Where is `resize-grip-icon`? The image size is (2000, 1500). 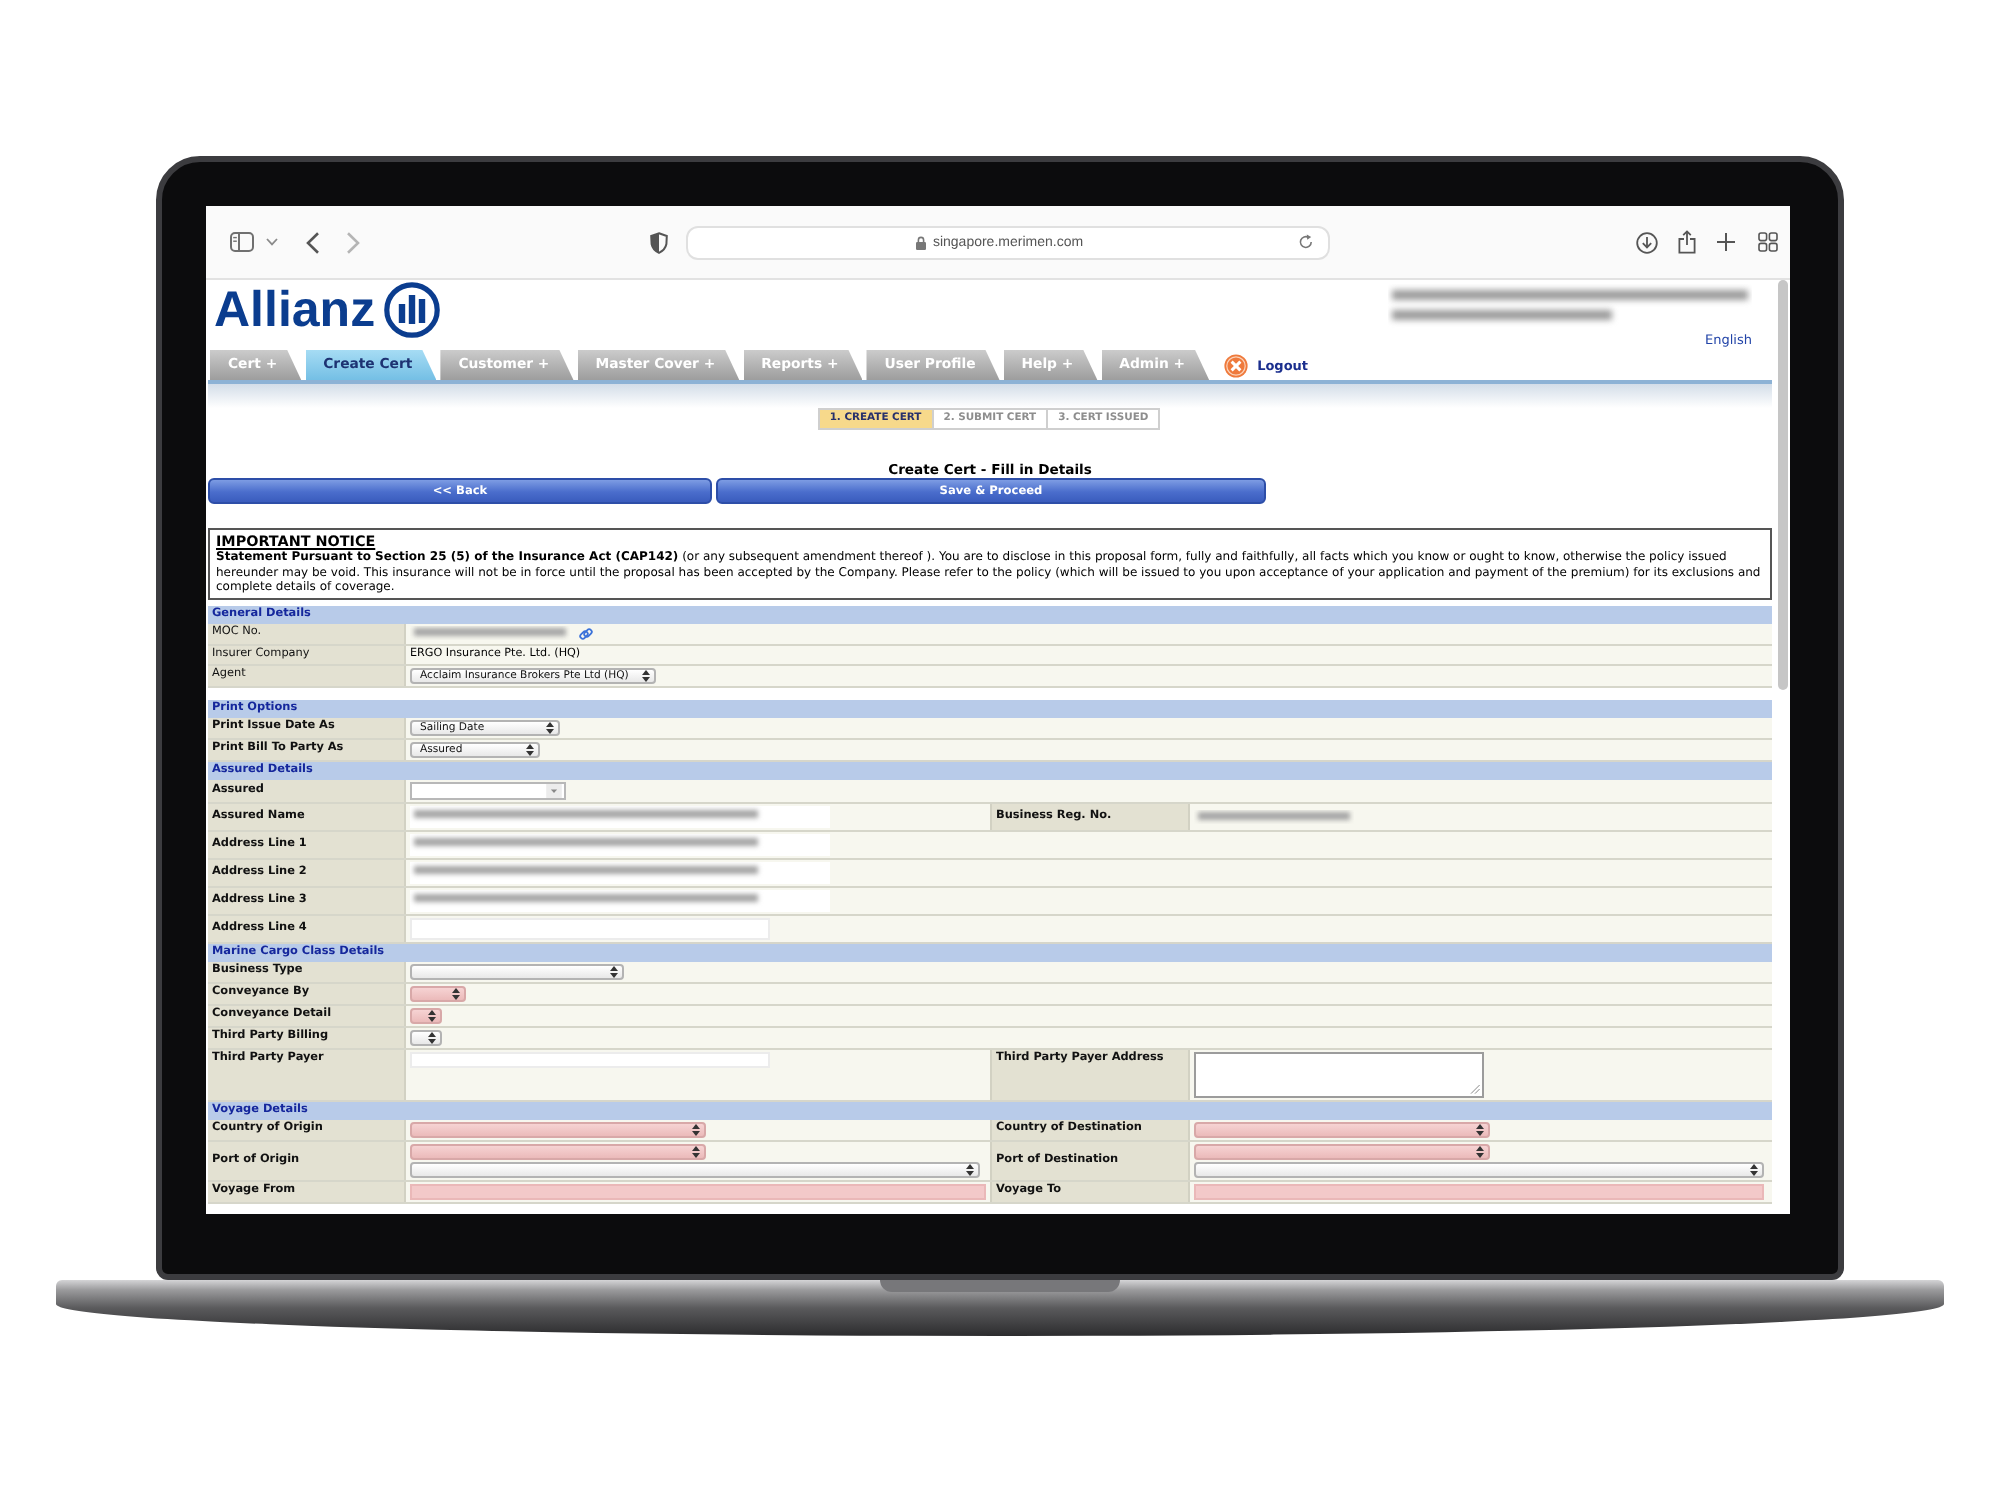
resize-grip-icon is located at coordinates (1475, 1088).